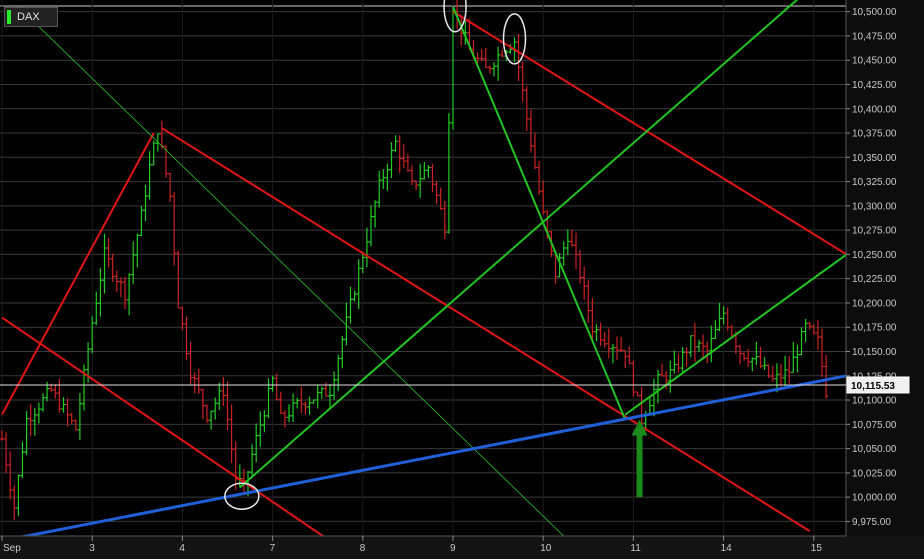 This screenshot has width=924, height=559. What do you see at coordinates (273, 548) in the screenshot?
I see `x-tick-label: 7` at bounding box center [273, 548].